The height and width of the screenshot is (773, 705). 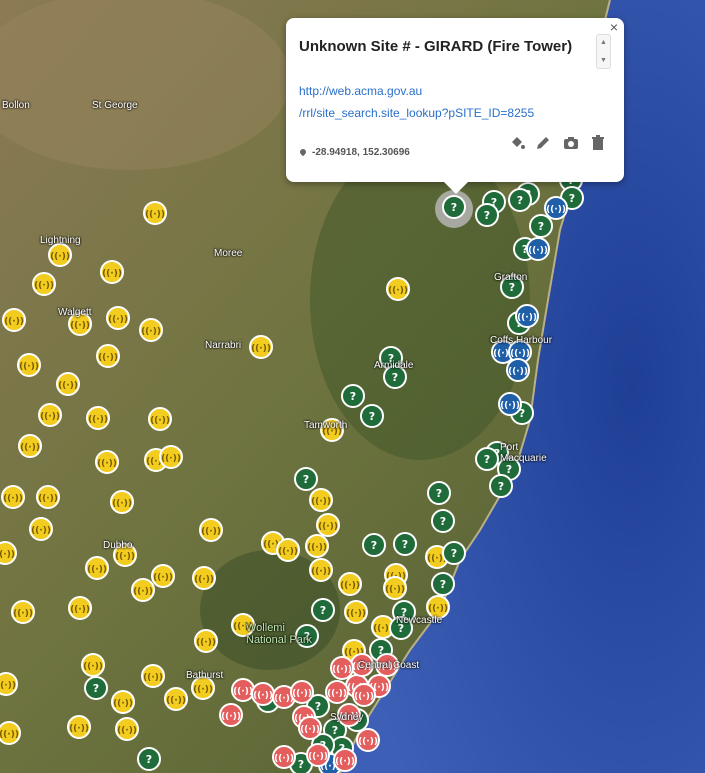 What do you see at coordinates (360, 91) in the screenshot?
I see `popup-link-line1: http://web.acma.gov.au` at bounding box center [360, 91].